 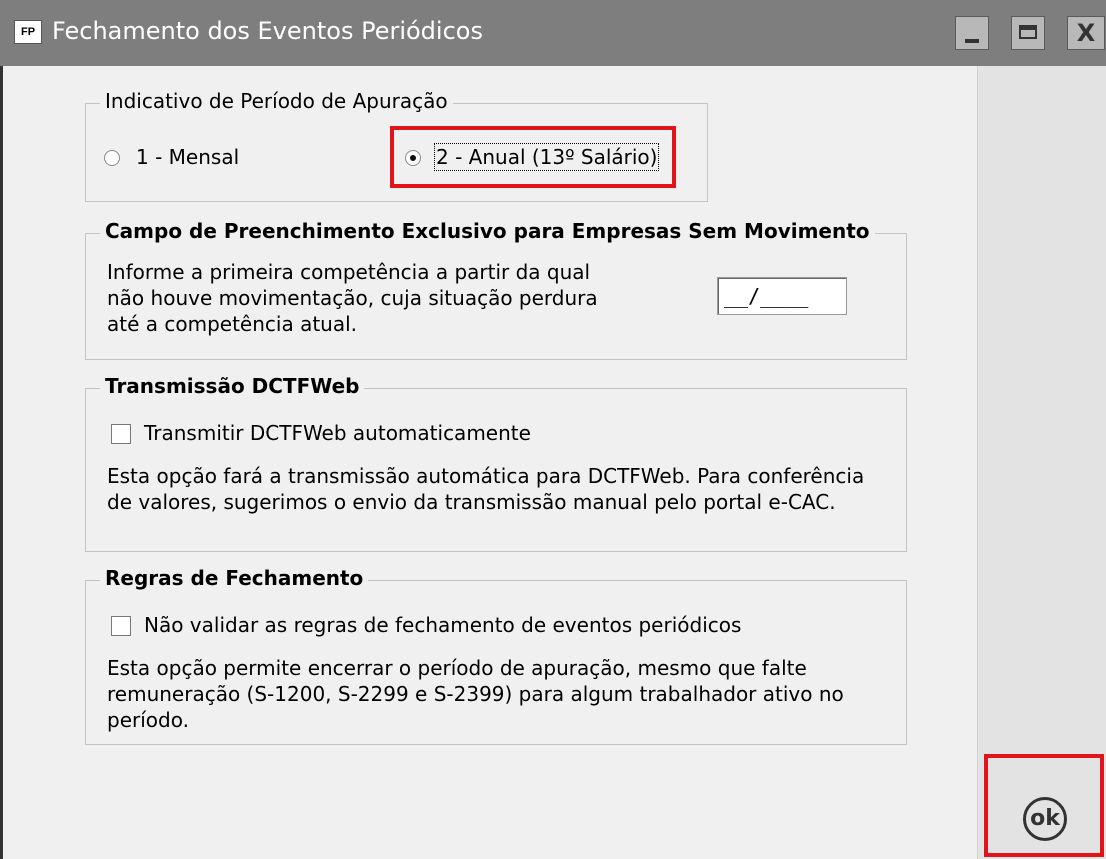 I want to click on sem-movimento-text-3: até a competência atual., so click(x=232, y=324).